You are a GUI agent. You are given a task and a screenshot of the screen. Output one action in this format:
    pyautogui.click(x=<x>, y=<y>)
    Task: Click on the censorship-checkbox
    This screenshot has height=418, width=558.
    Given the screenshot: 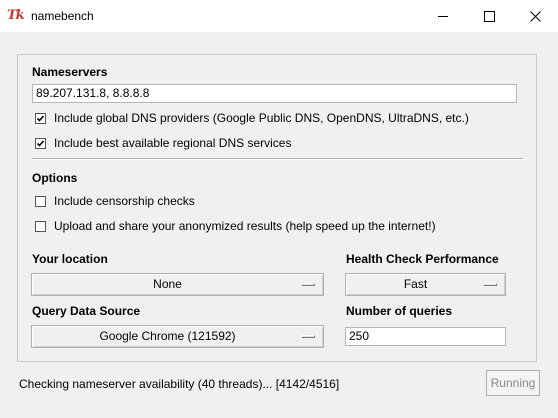 What is the action you would take?
    pyautogui.click(x=40, y=201)
    